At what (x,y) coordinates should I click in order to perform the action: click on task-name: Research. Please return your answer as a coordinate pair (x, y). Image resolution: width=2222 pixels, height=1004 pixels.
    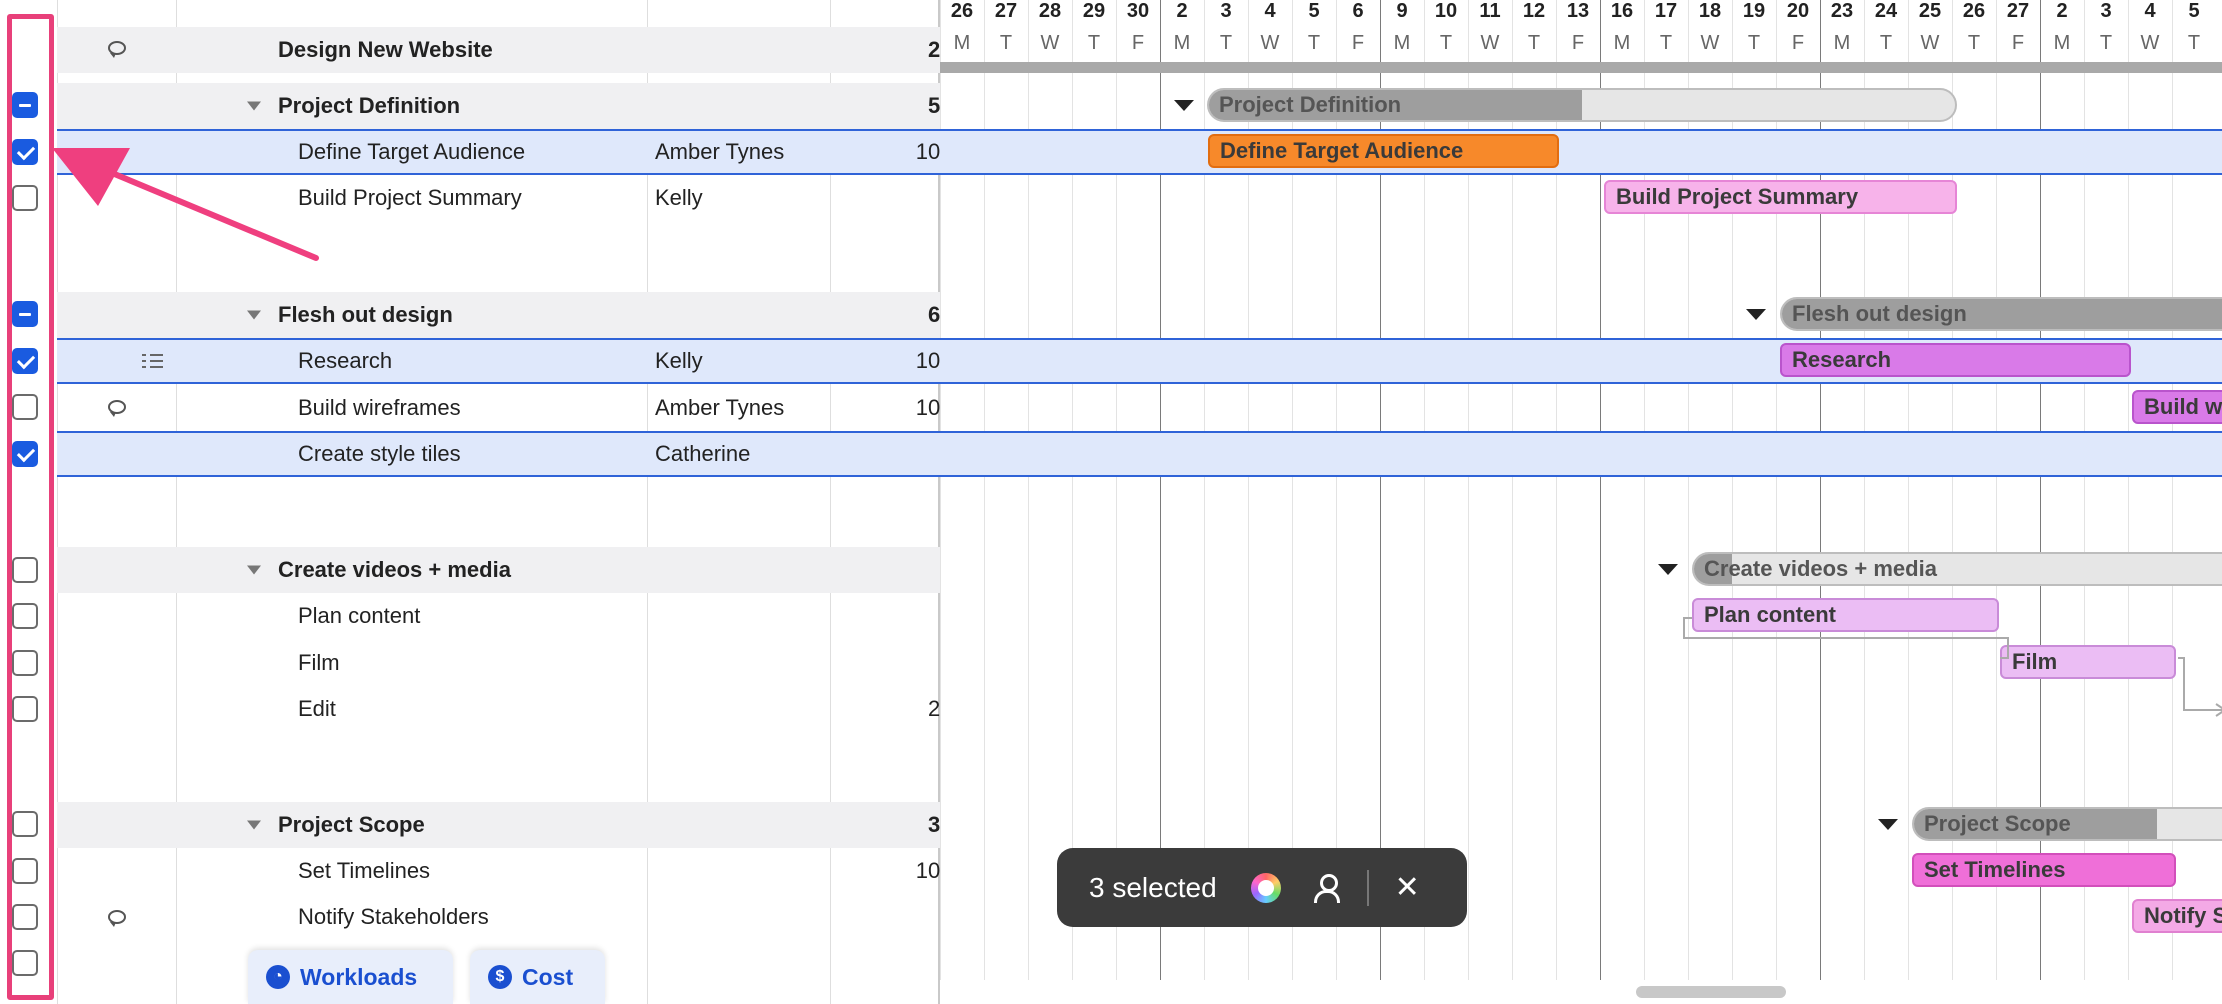
    Looking at the image, I should click on (345, 361).